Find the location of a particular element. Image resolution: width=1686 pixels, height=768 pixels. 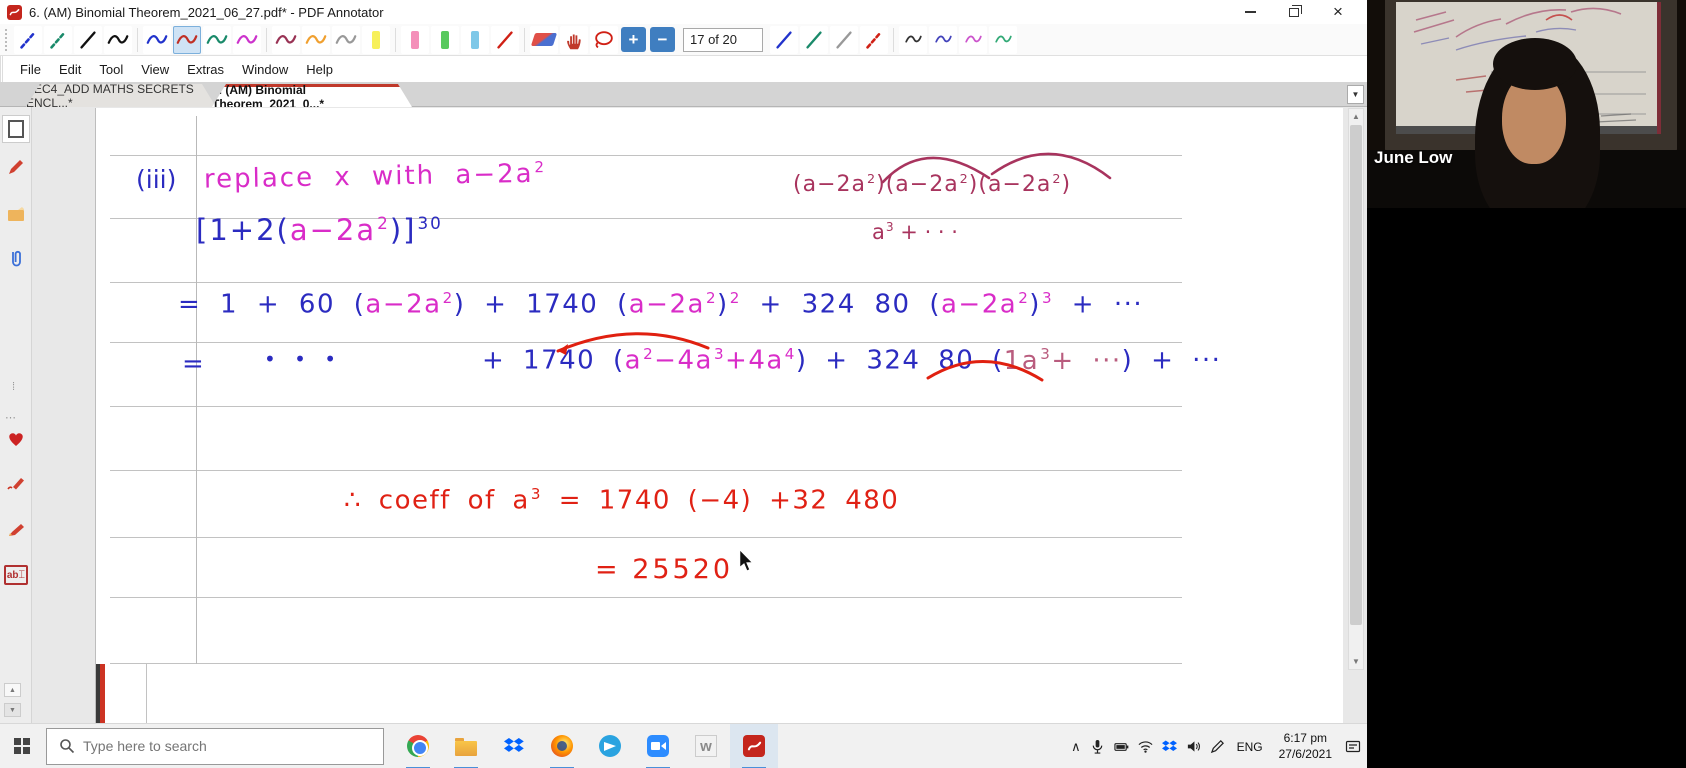

scroll-down-button: ▼ is located at coordinates (1356, 661).